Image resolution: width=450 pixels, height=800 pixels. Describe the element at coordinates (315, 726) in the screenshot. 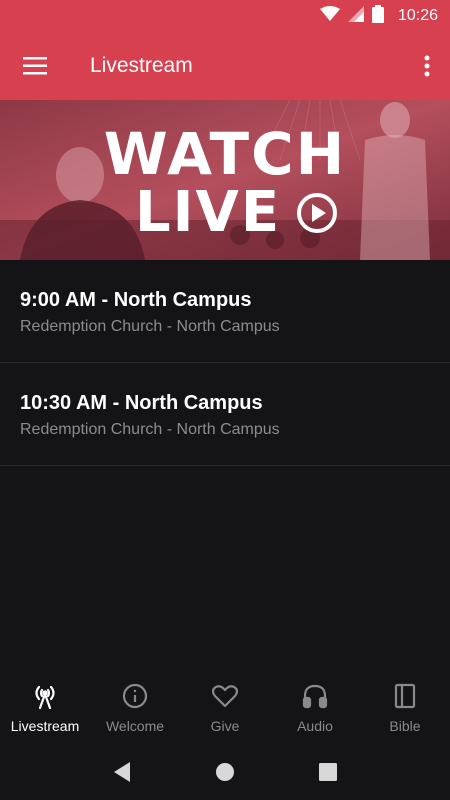

I see `nav-label: Audio` at that location.